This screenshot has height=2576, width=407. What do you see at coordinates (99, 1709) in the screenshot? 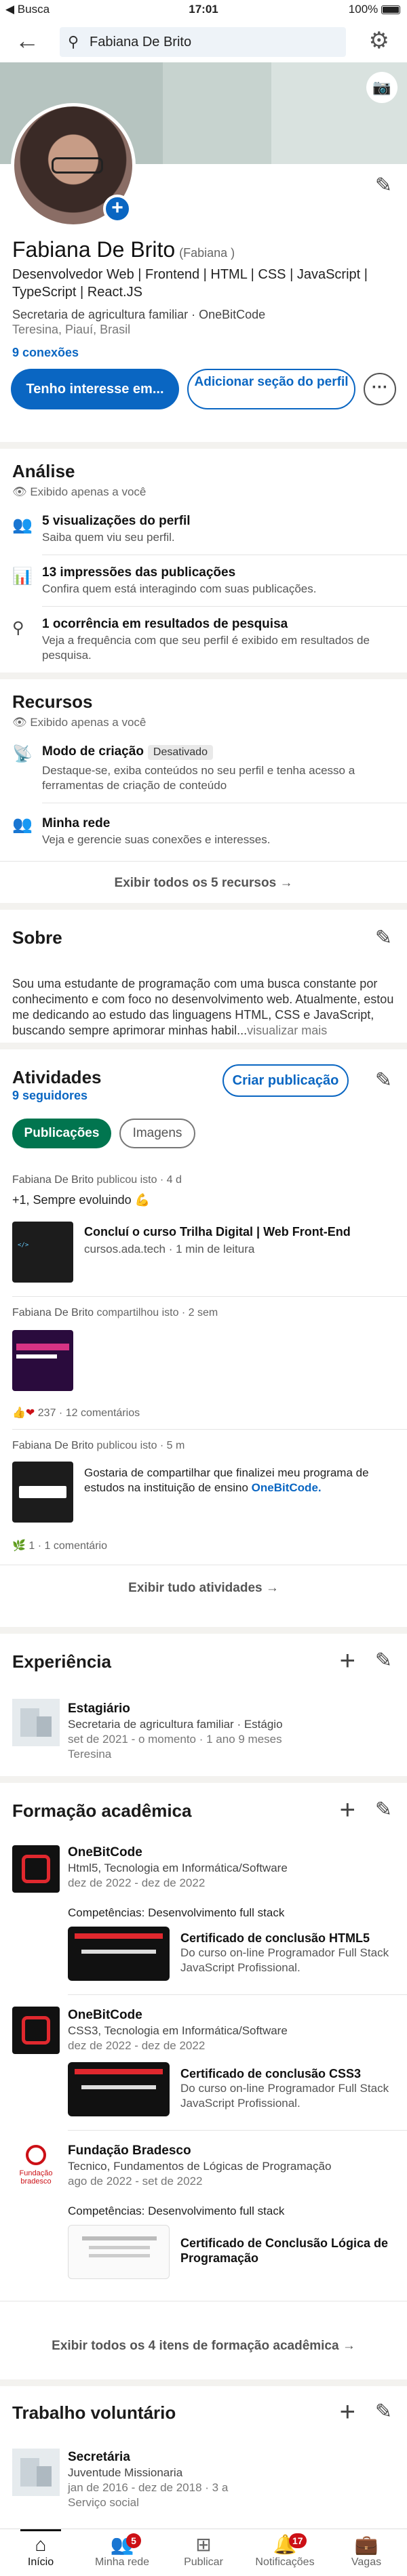
I see `experience-title: Estagiário` at bounding box center [99, 1709].